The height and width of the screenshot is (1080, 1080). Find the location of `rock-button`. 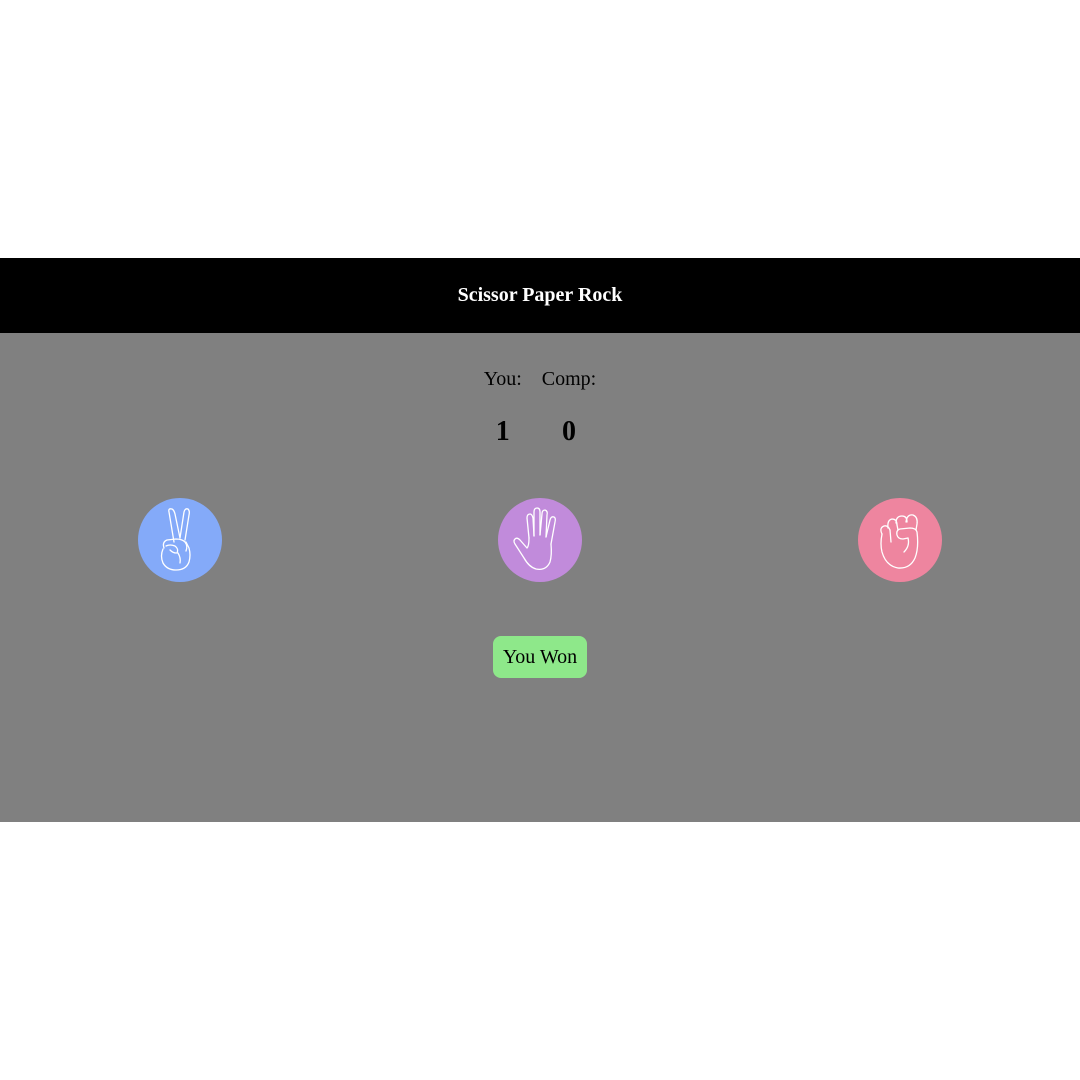

rock-button is located at coordinates (900, 540).